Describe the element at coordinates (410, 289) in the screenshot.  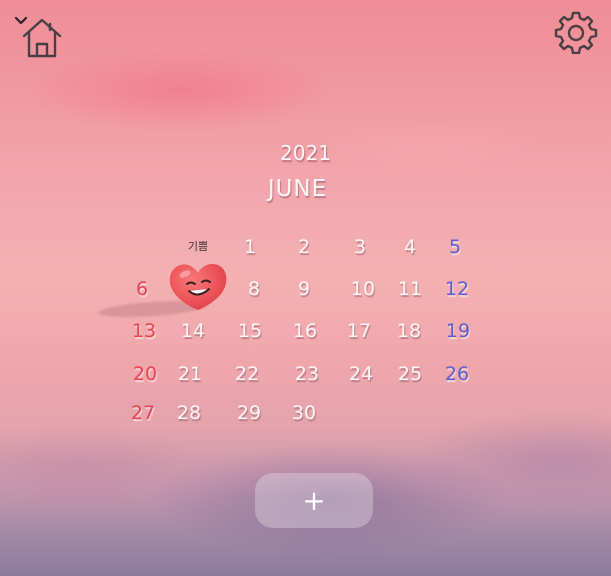
I see `day-cell: 11` at that location.